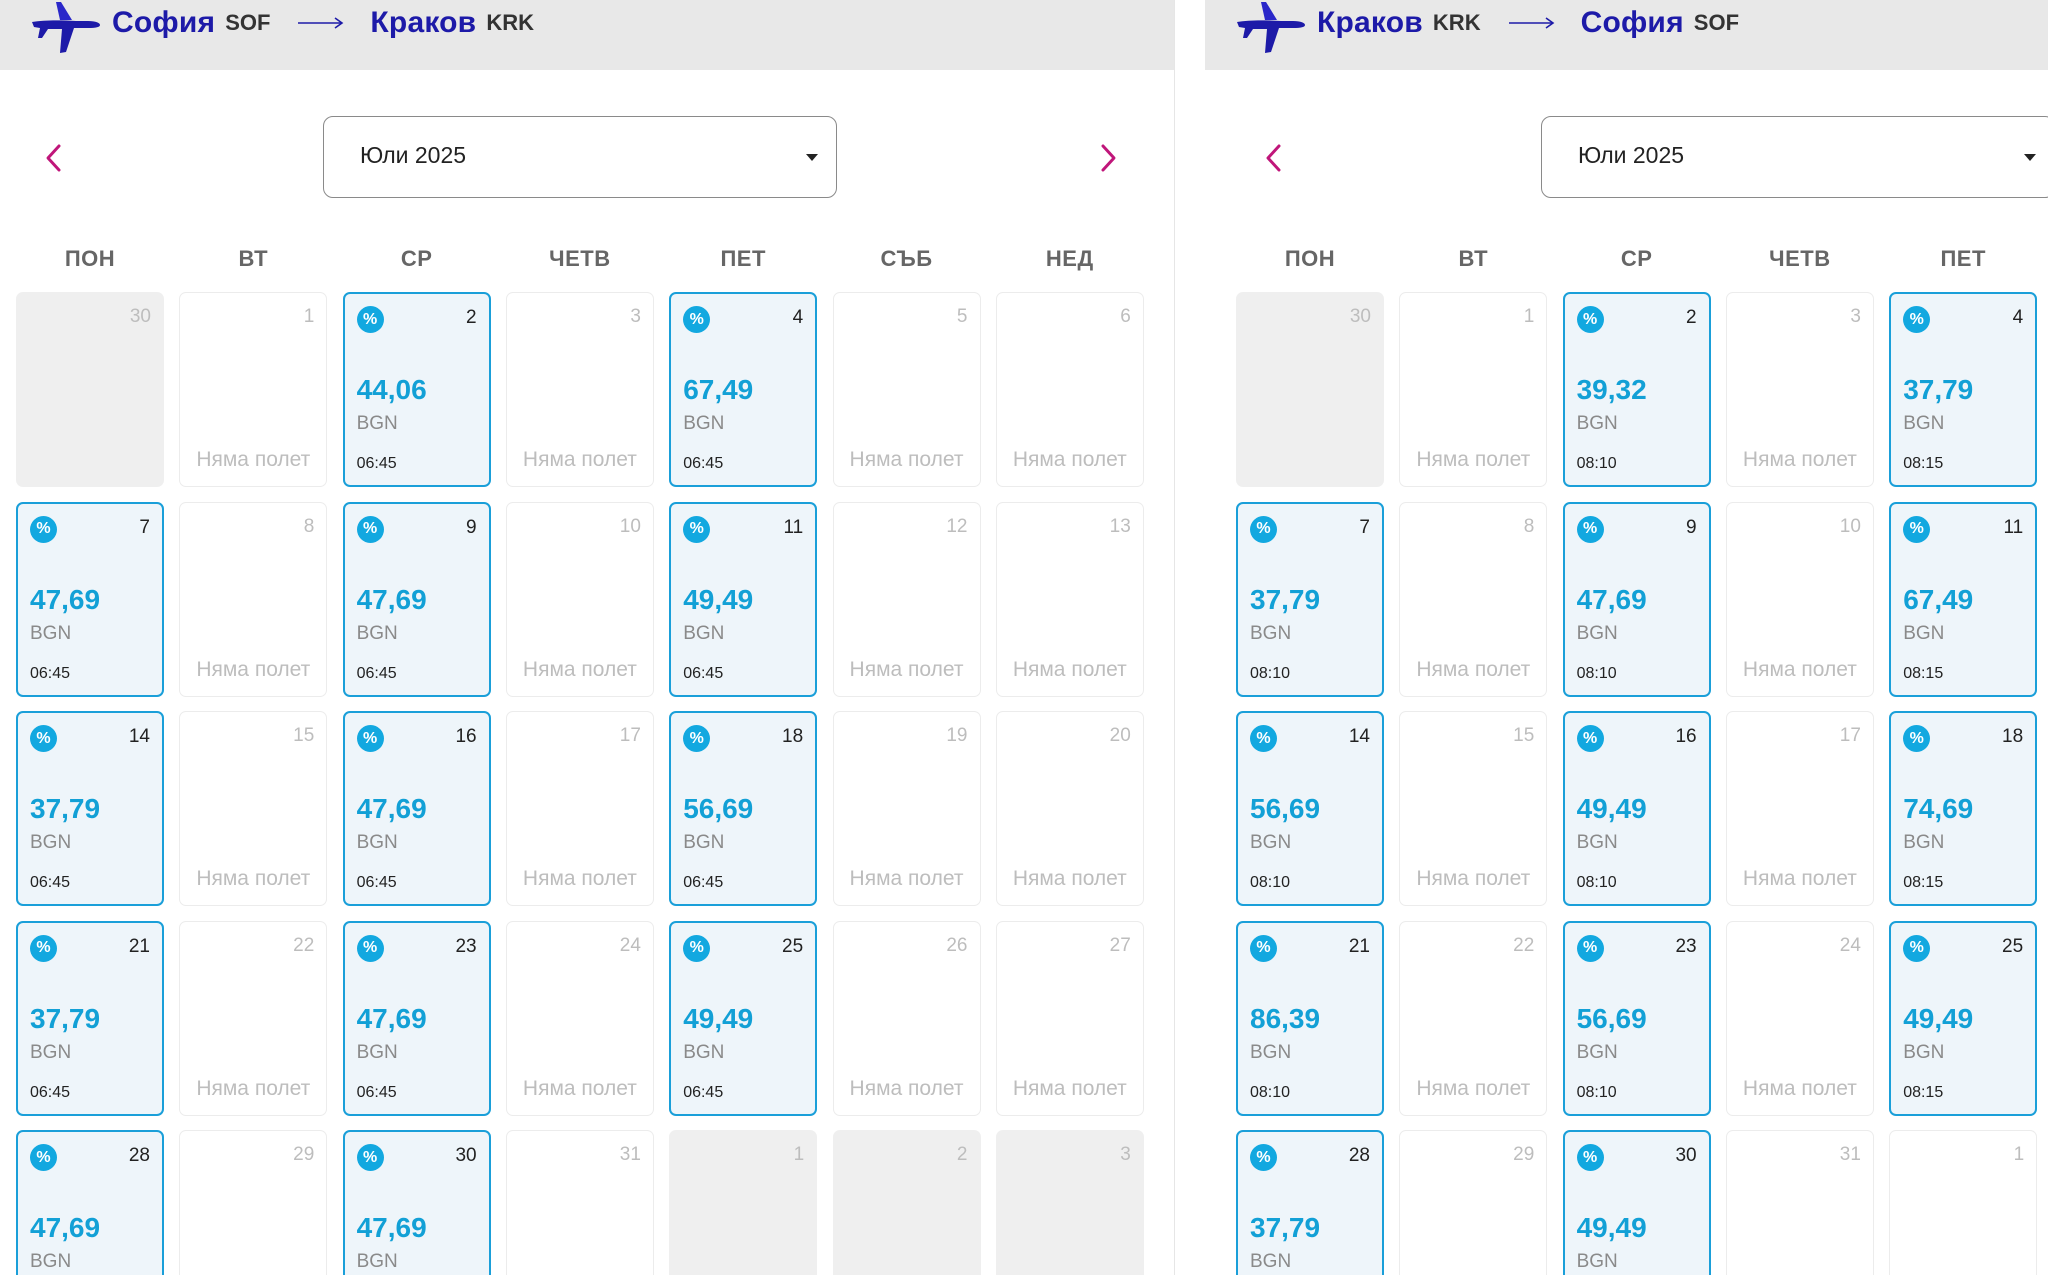  Describe the element at coordinates (1310, 599) in the screenshot. I see `calendar-day-flight: 7% 37,79 BGN 08:10` at that location.